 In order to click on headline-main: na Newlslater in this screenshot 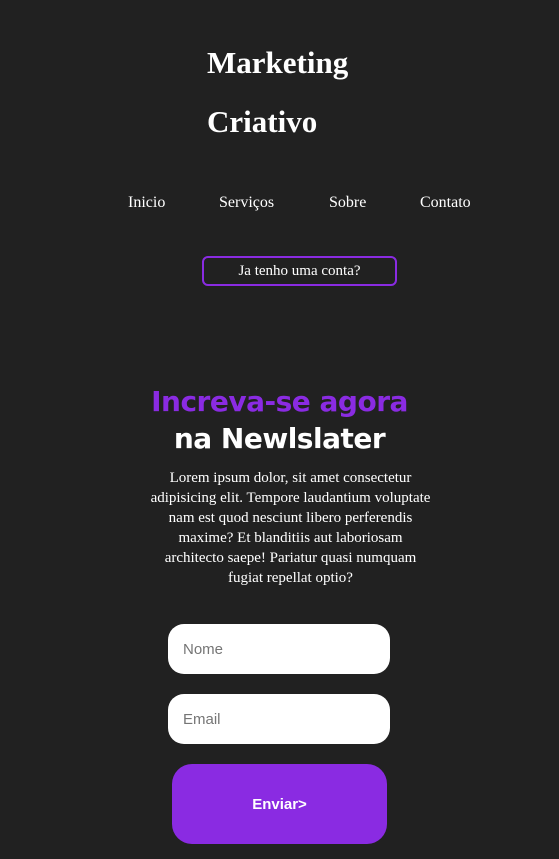, I will do `click(279, 438)`.